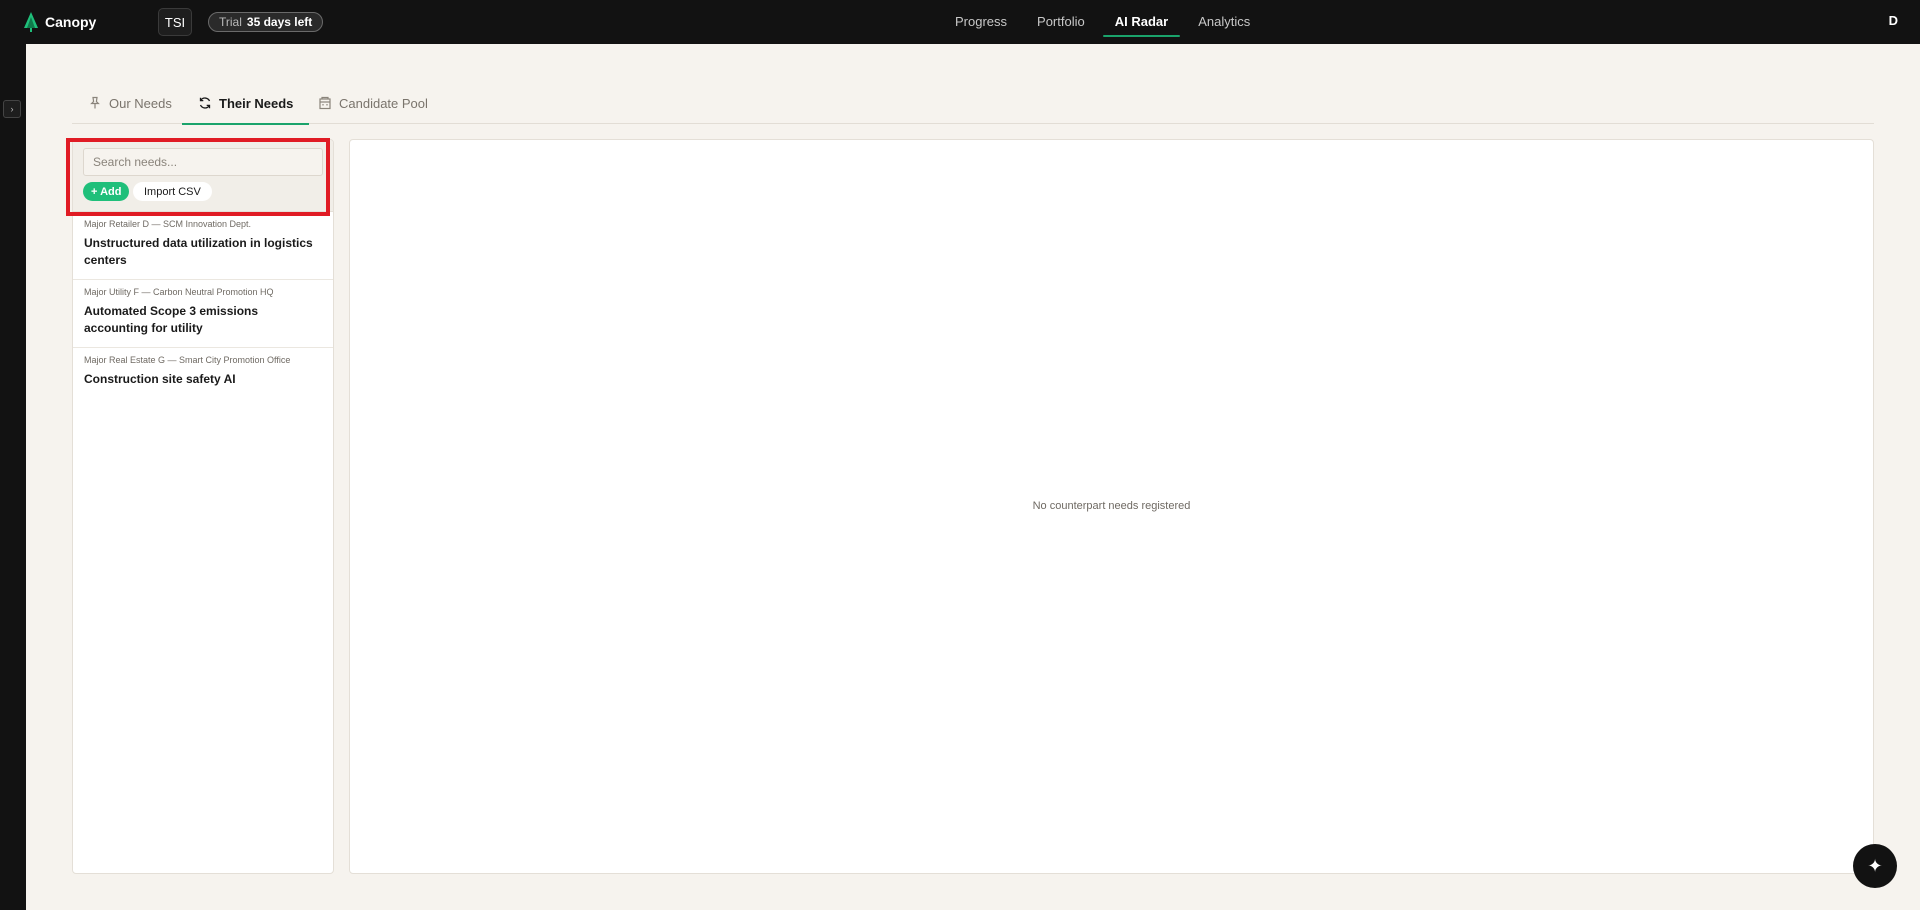 The width and height of the screenshot is (1920, 910). I want to click on chevron-right-icon: ›, so click(12, 109).